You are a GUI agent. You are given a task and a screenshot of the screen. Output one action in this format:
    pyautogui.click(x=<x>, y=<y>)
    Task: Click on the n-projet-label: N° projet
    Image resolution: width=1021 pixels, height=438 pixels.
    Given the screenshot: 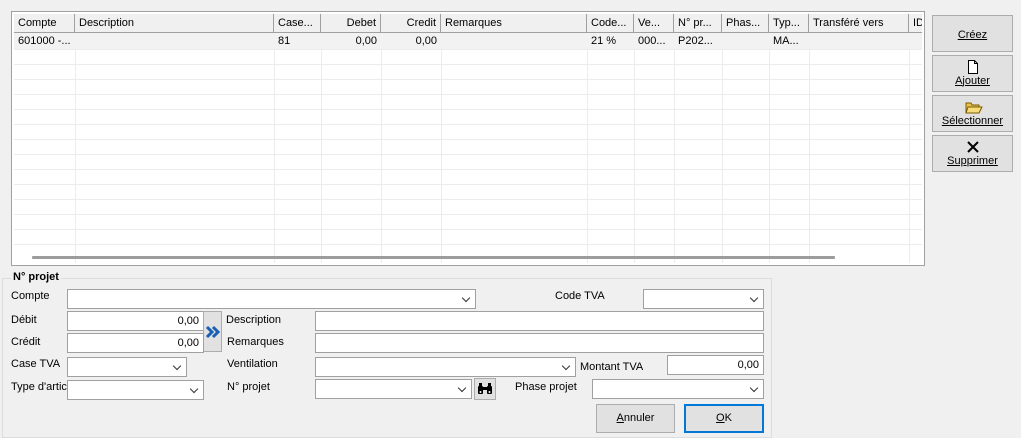 What is the action you would take?
    pyautogui.click(x=248, y=387)
    